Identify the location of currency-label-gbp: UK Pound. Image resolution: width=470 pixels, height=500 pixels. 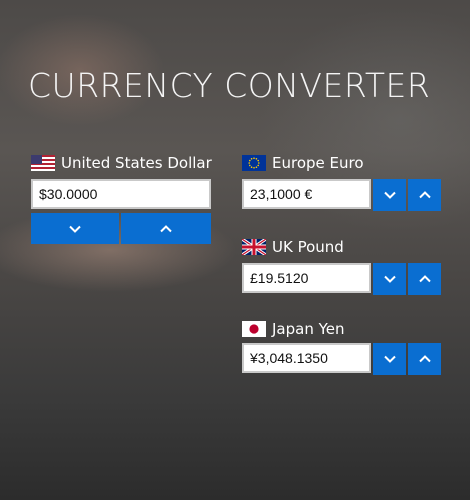
(293, 247).